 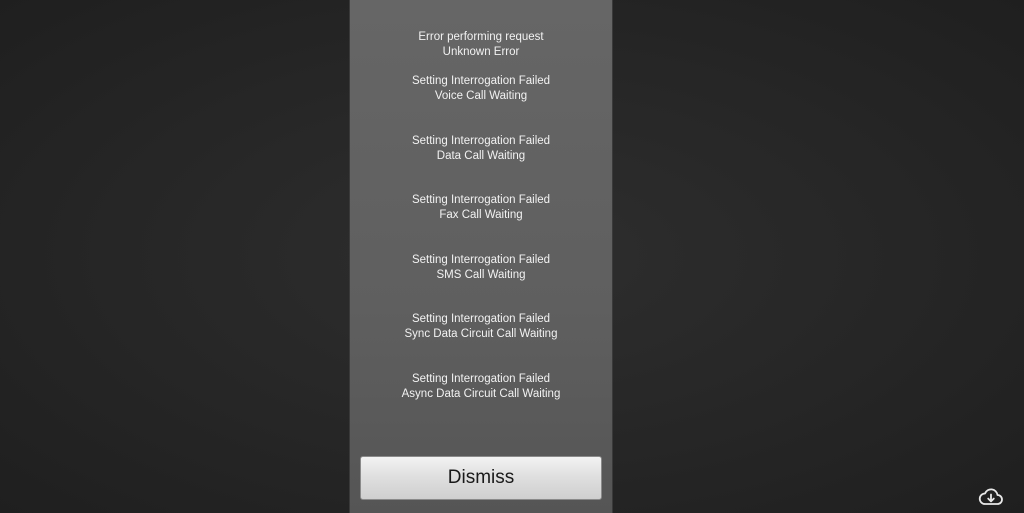 I want to click on alert-service: Fax Call Waiting, so click(x=481, y=215).